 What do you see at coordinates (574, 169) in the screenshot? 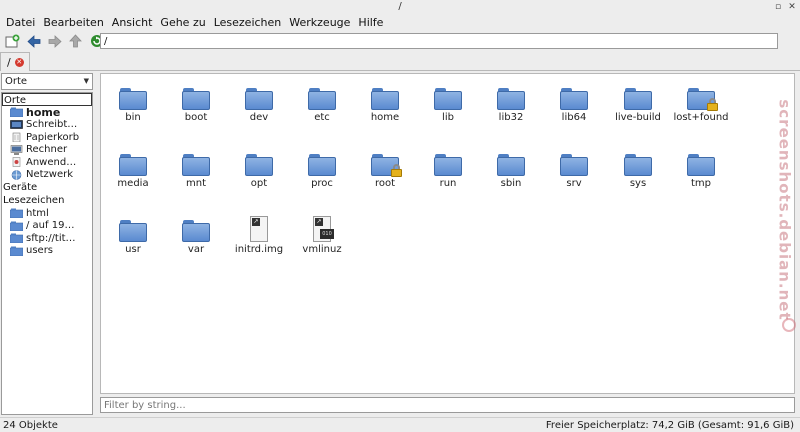
I see `file-item-srv: srv` at bounding box center [574, 169].